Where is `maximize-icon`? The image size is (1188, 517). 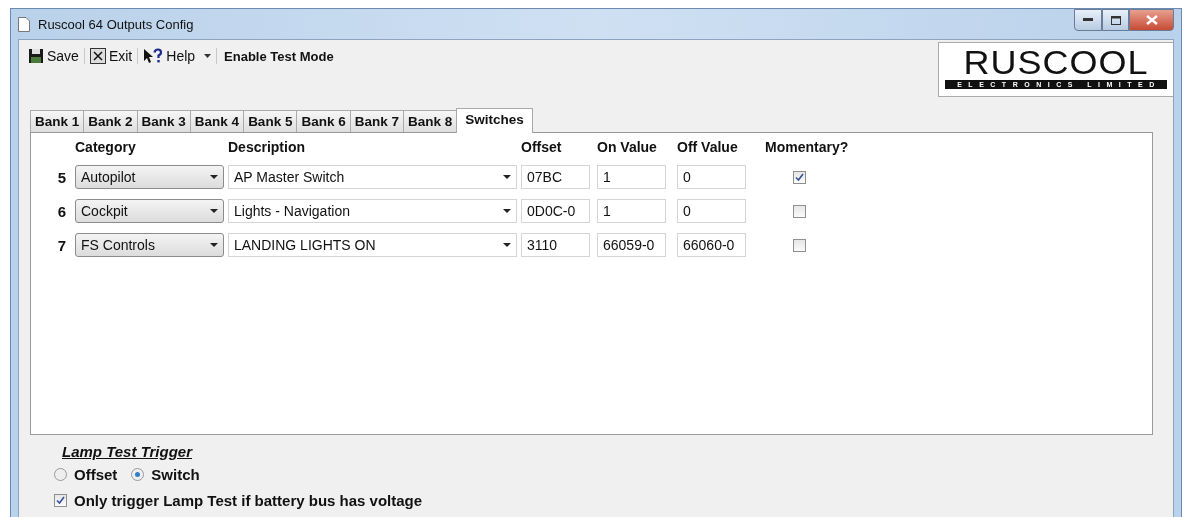
maximize-icon is located at coordinates (1115, 20).